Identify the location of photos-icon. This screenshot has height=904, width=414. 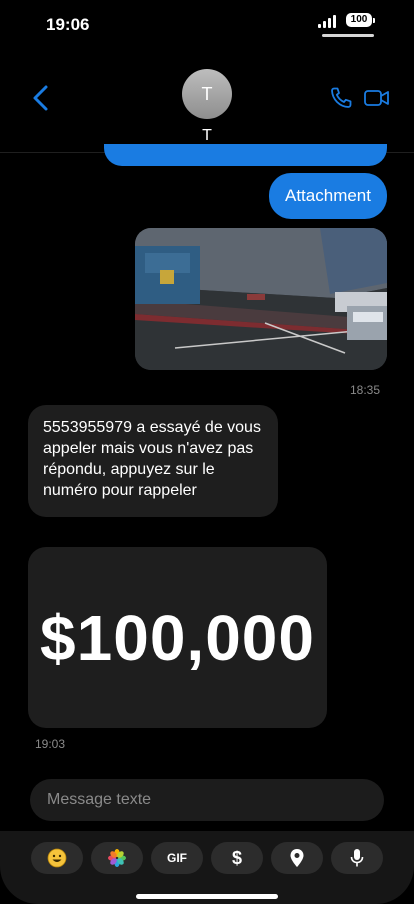
(117, 858).